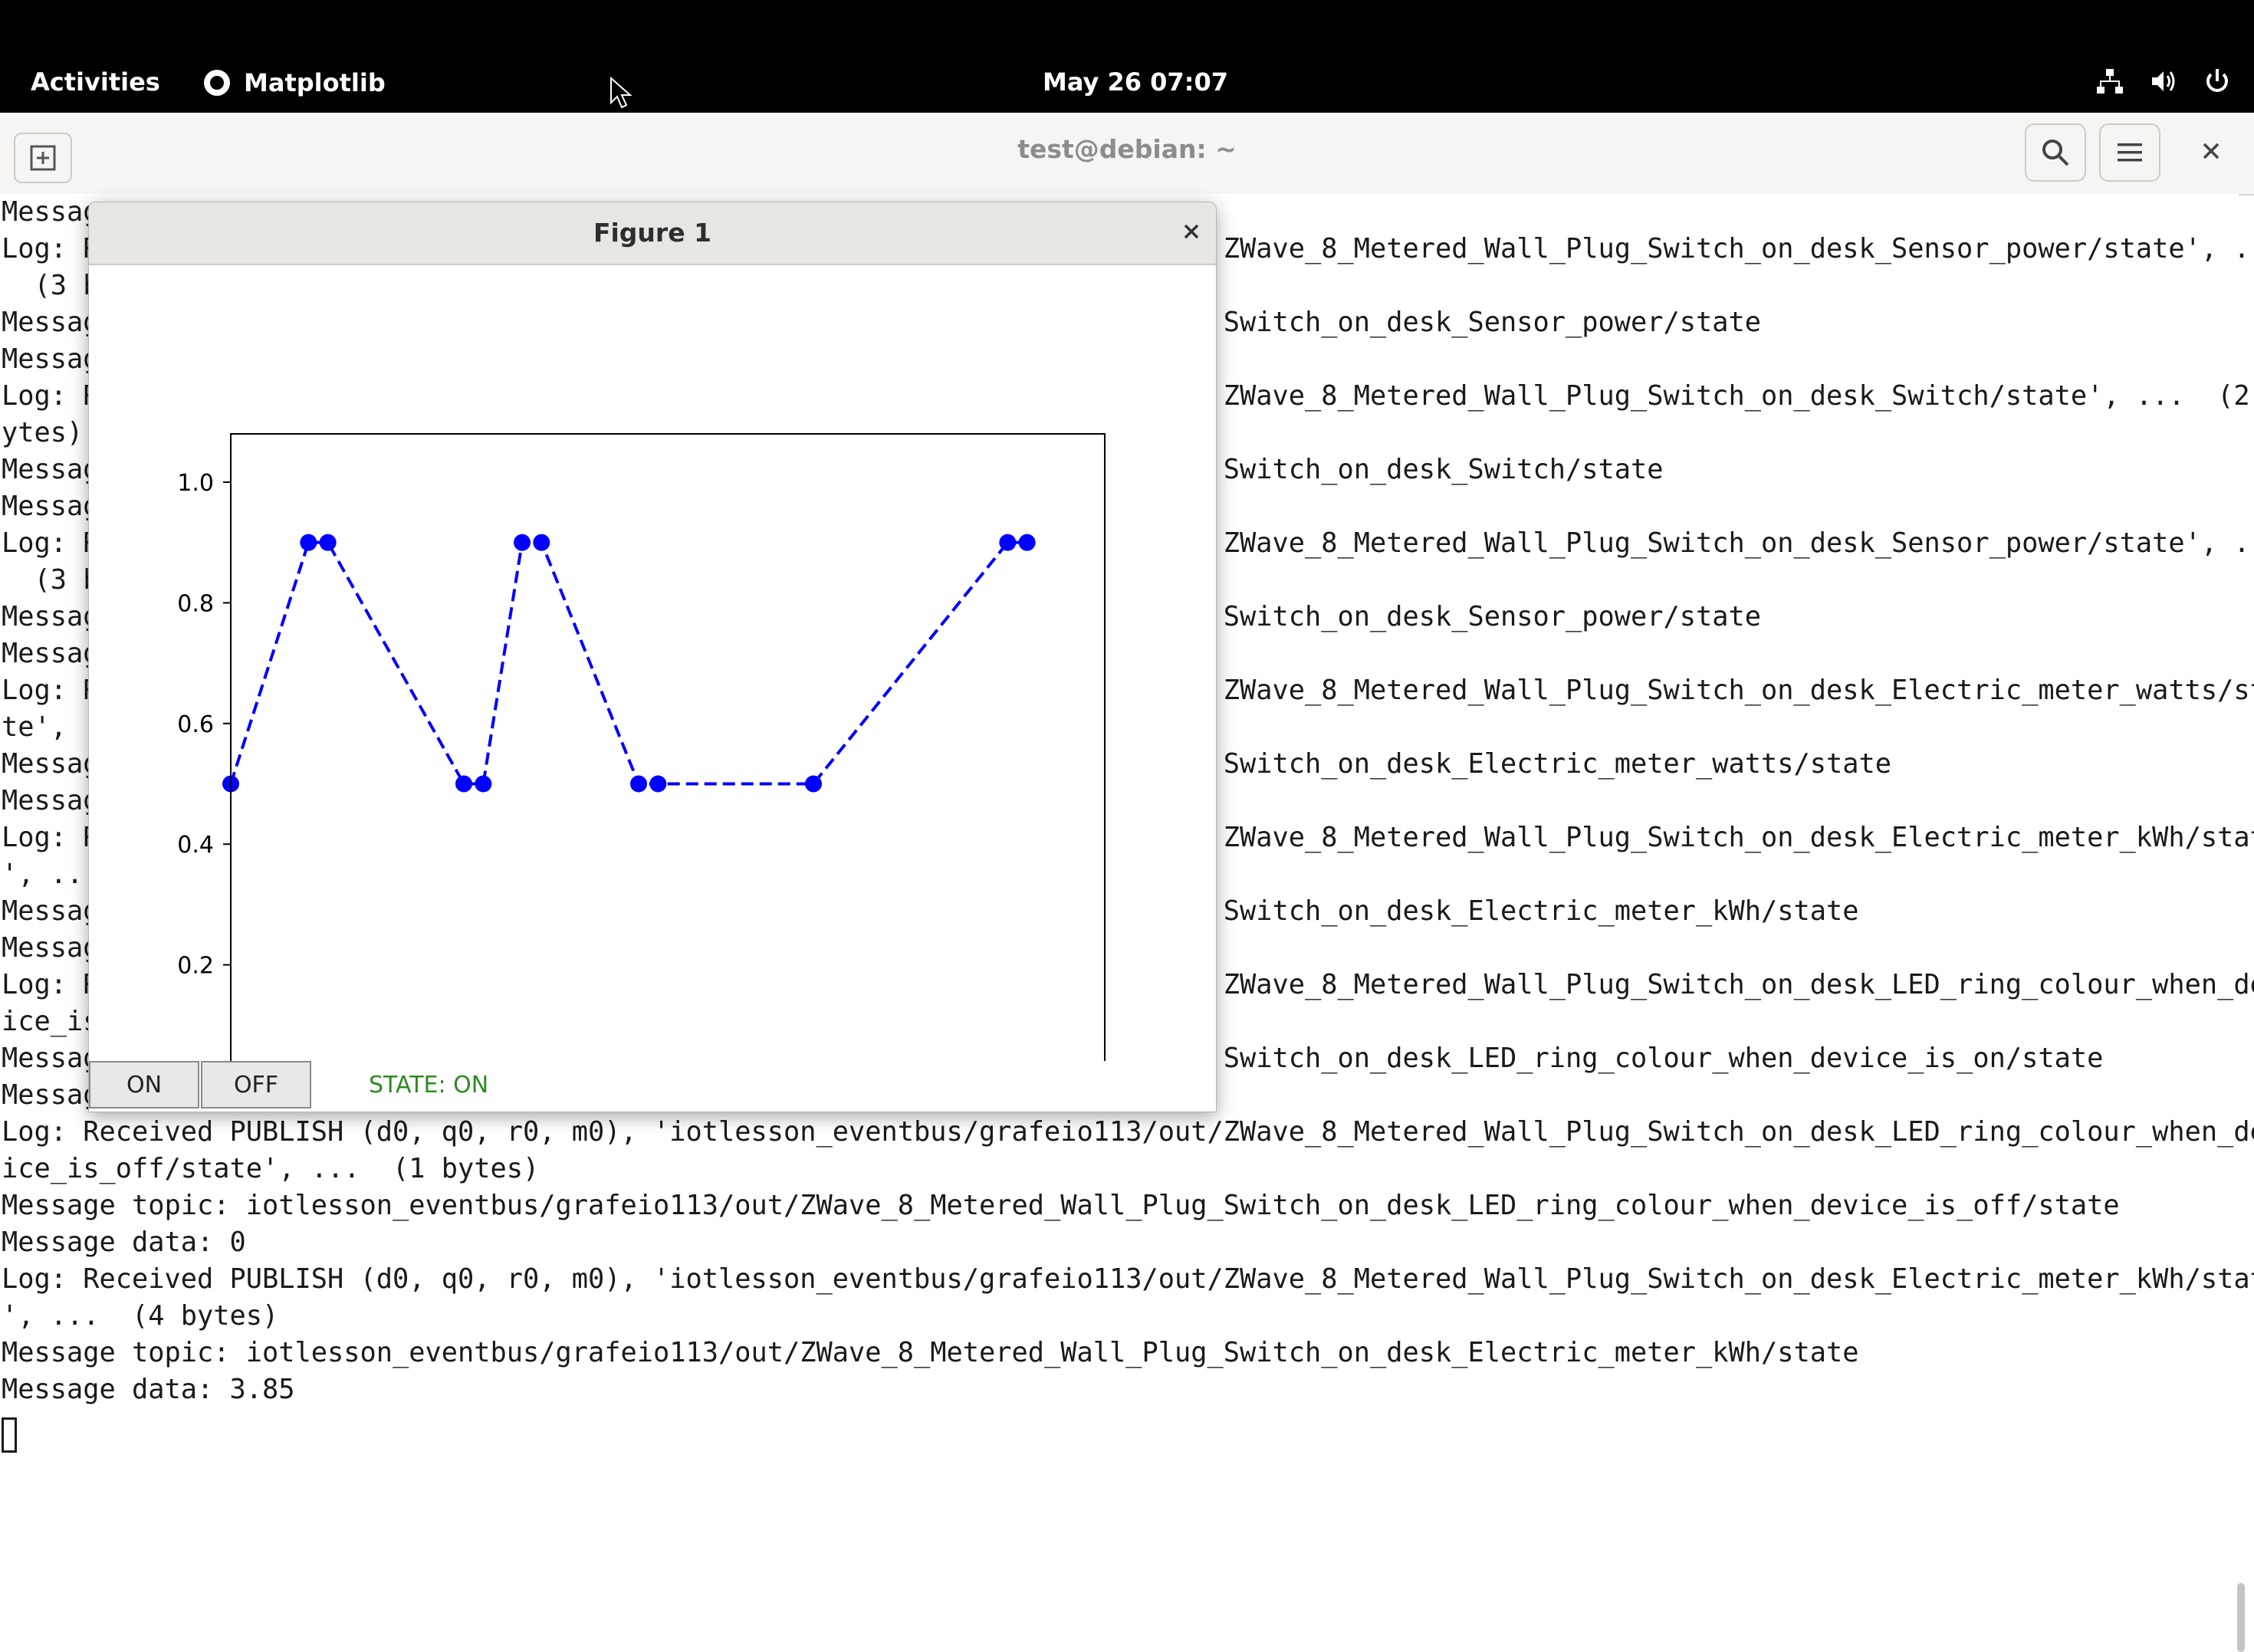  Describe the element at coordinates (1127, 149) in the screenshot. I see `terminal-title: test@debian: ~` at that location.